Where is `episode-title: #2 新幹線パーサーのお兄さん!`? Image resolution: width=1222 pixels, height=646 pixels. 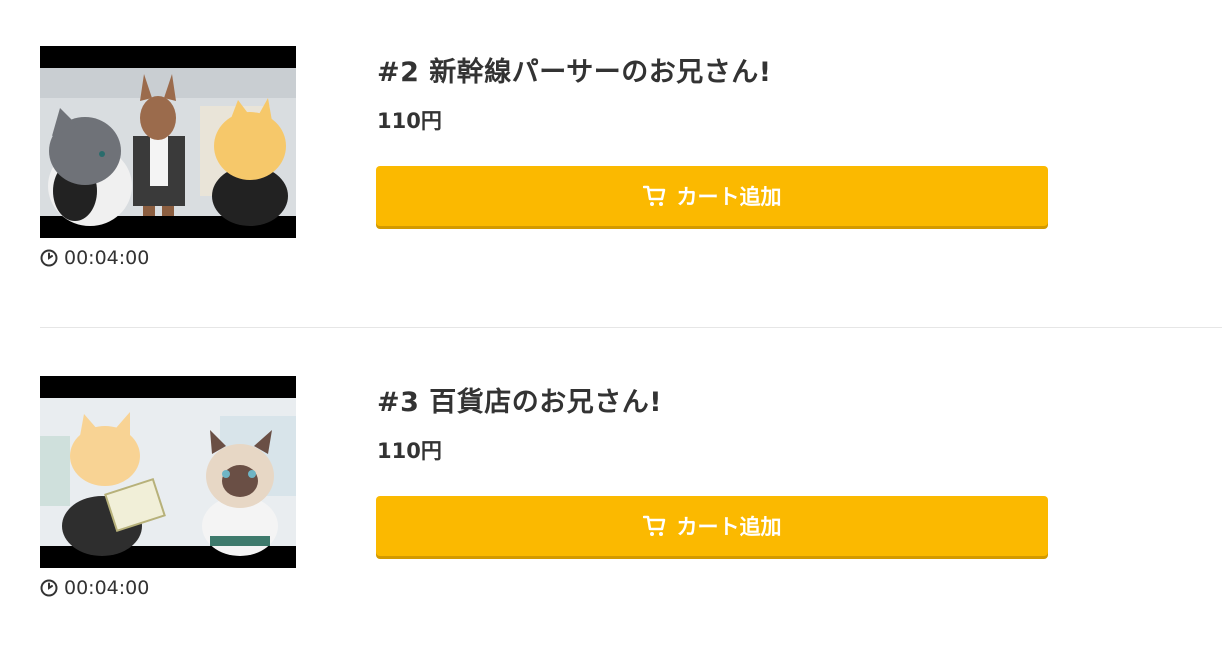
episode-title: #2 新幹線パーサーのお兄さん! is located at coordinates (574, 72).